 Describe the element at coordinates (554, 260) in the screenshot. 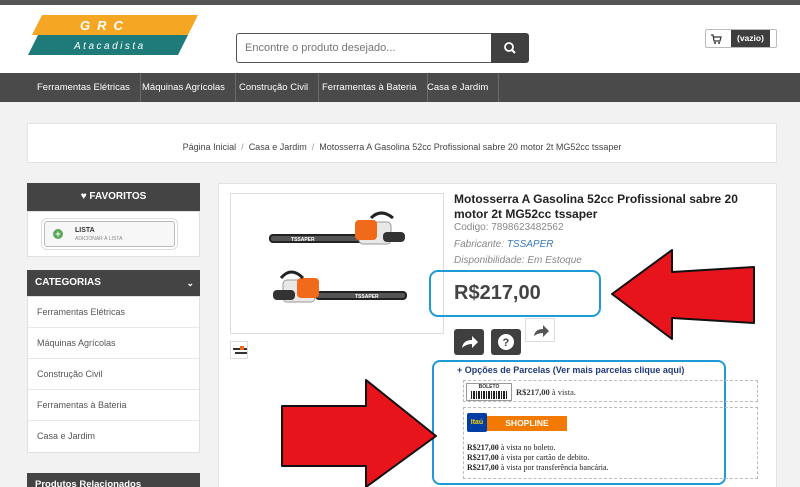

I see `availability-value: Em Estoque` at that location.